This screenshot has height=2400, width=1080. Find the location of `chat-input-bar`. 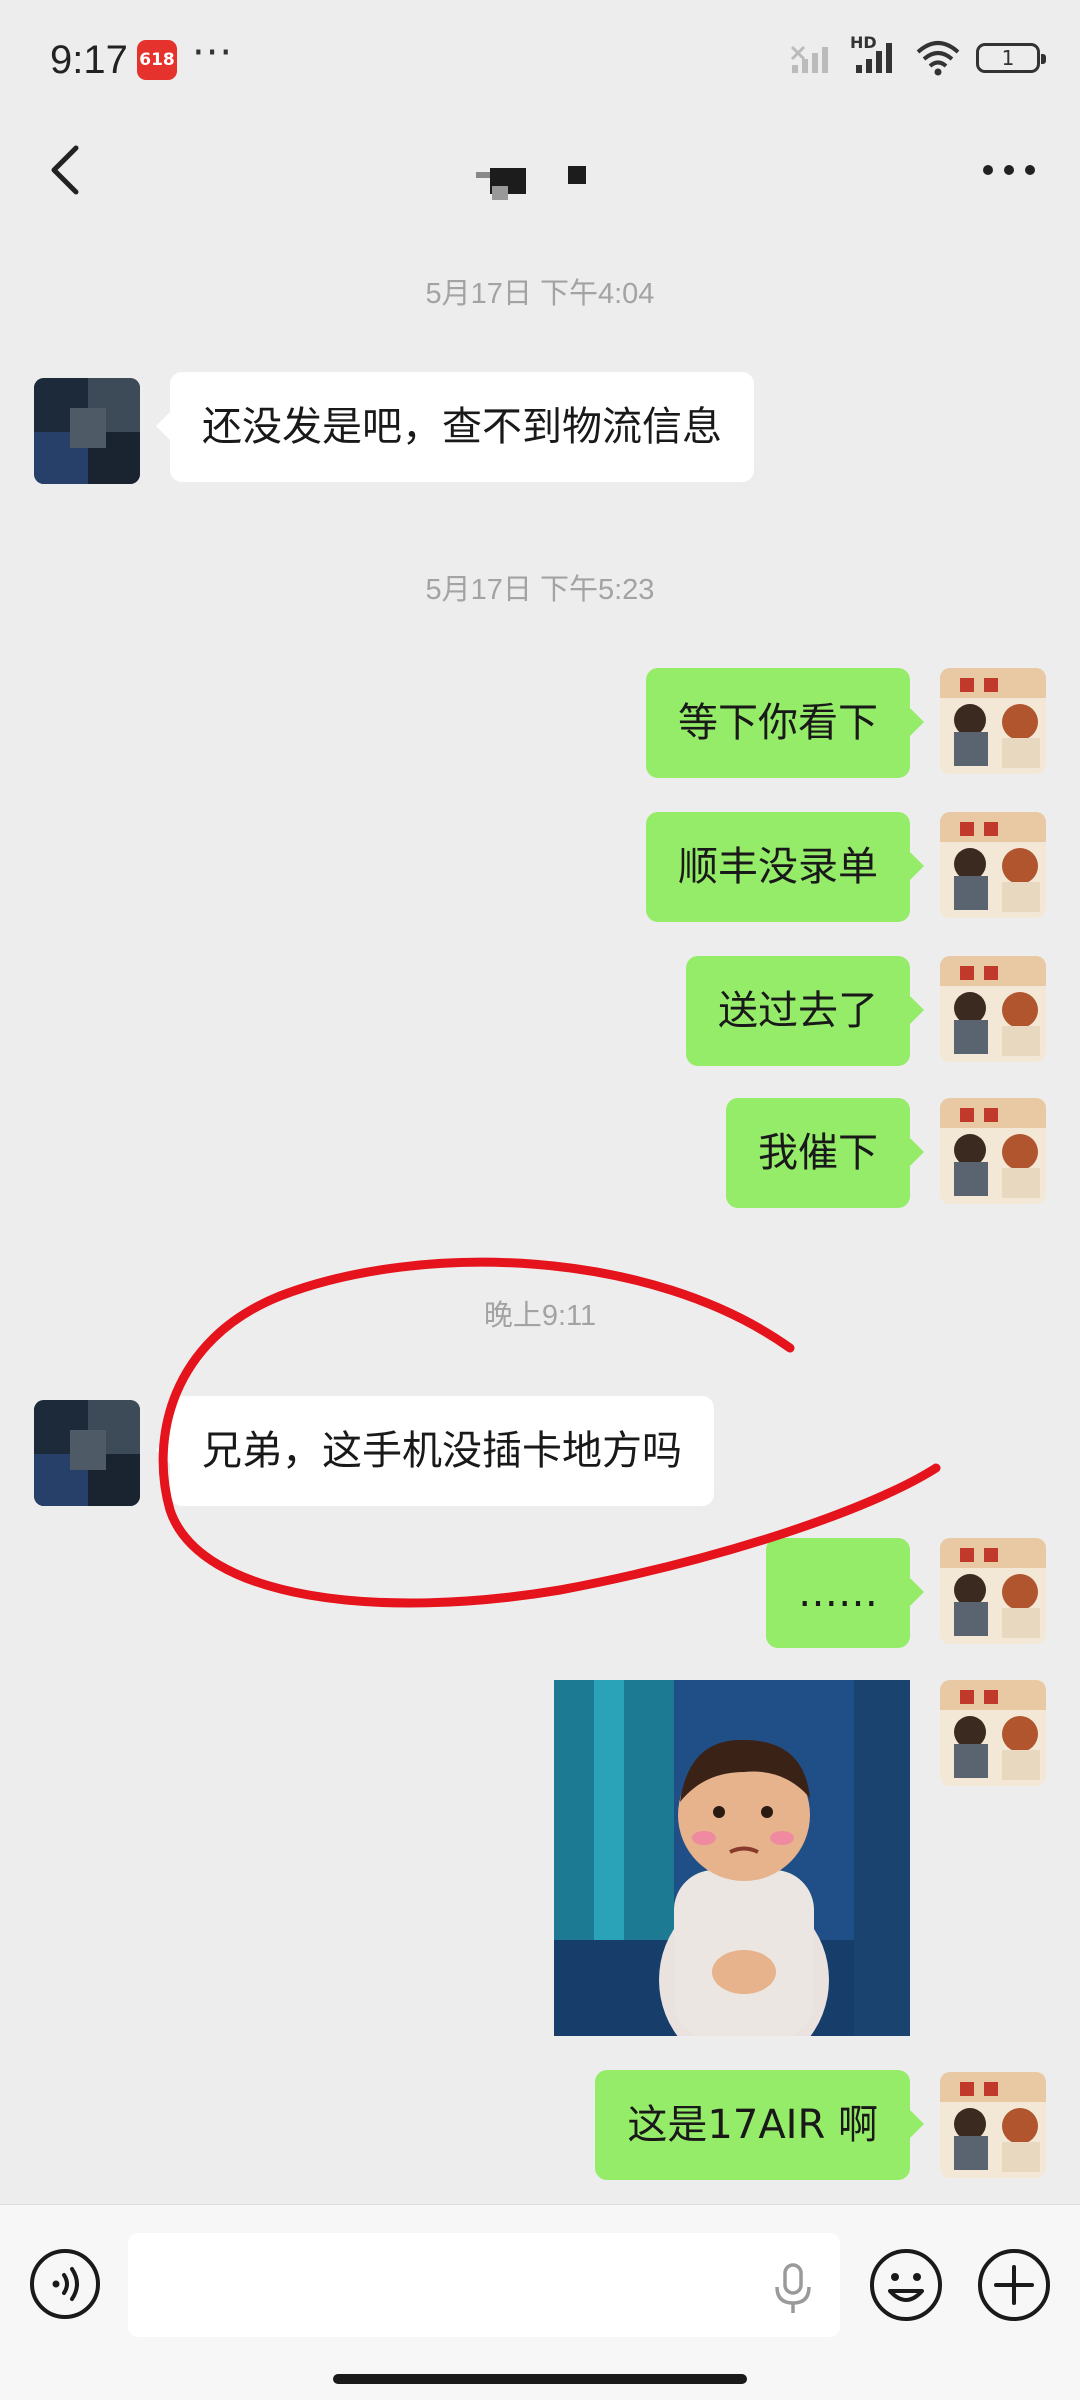

chat-input-bar is located at coordinates (540, 2302).